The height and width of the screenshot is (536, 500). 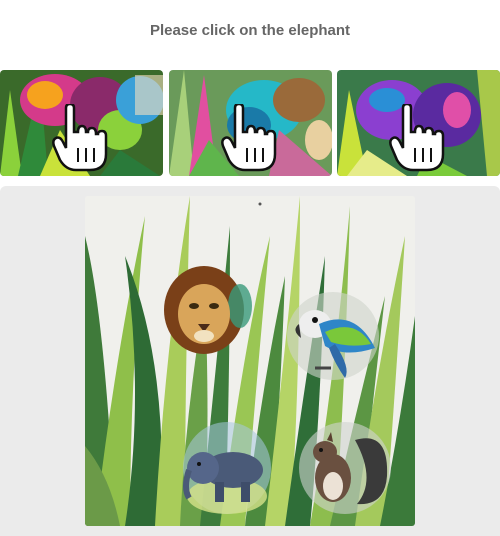 What do you see at coordinates (250, 30) in the screenshot?
I see `instruction-text: Please click on the elephant` at bounding box center [250, 30].